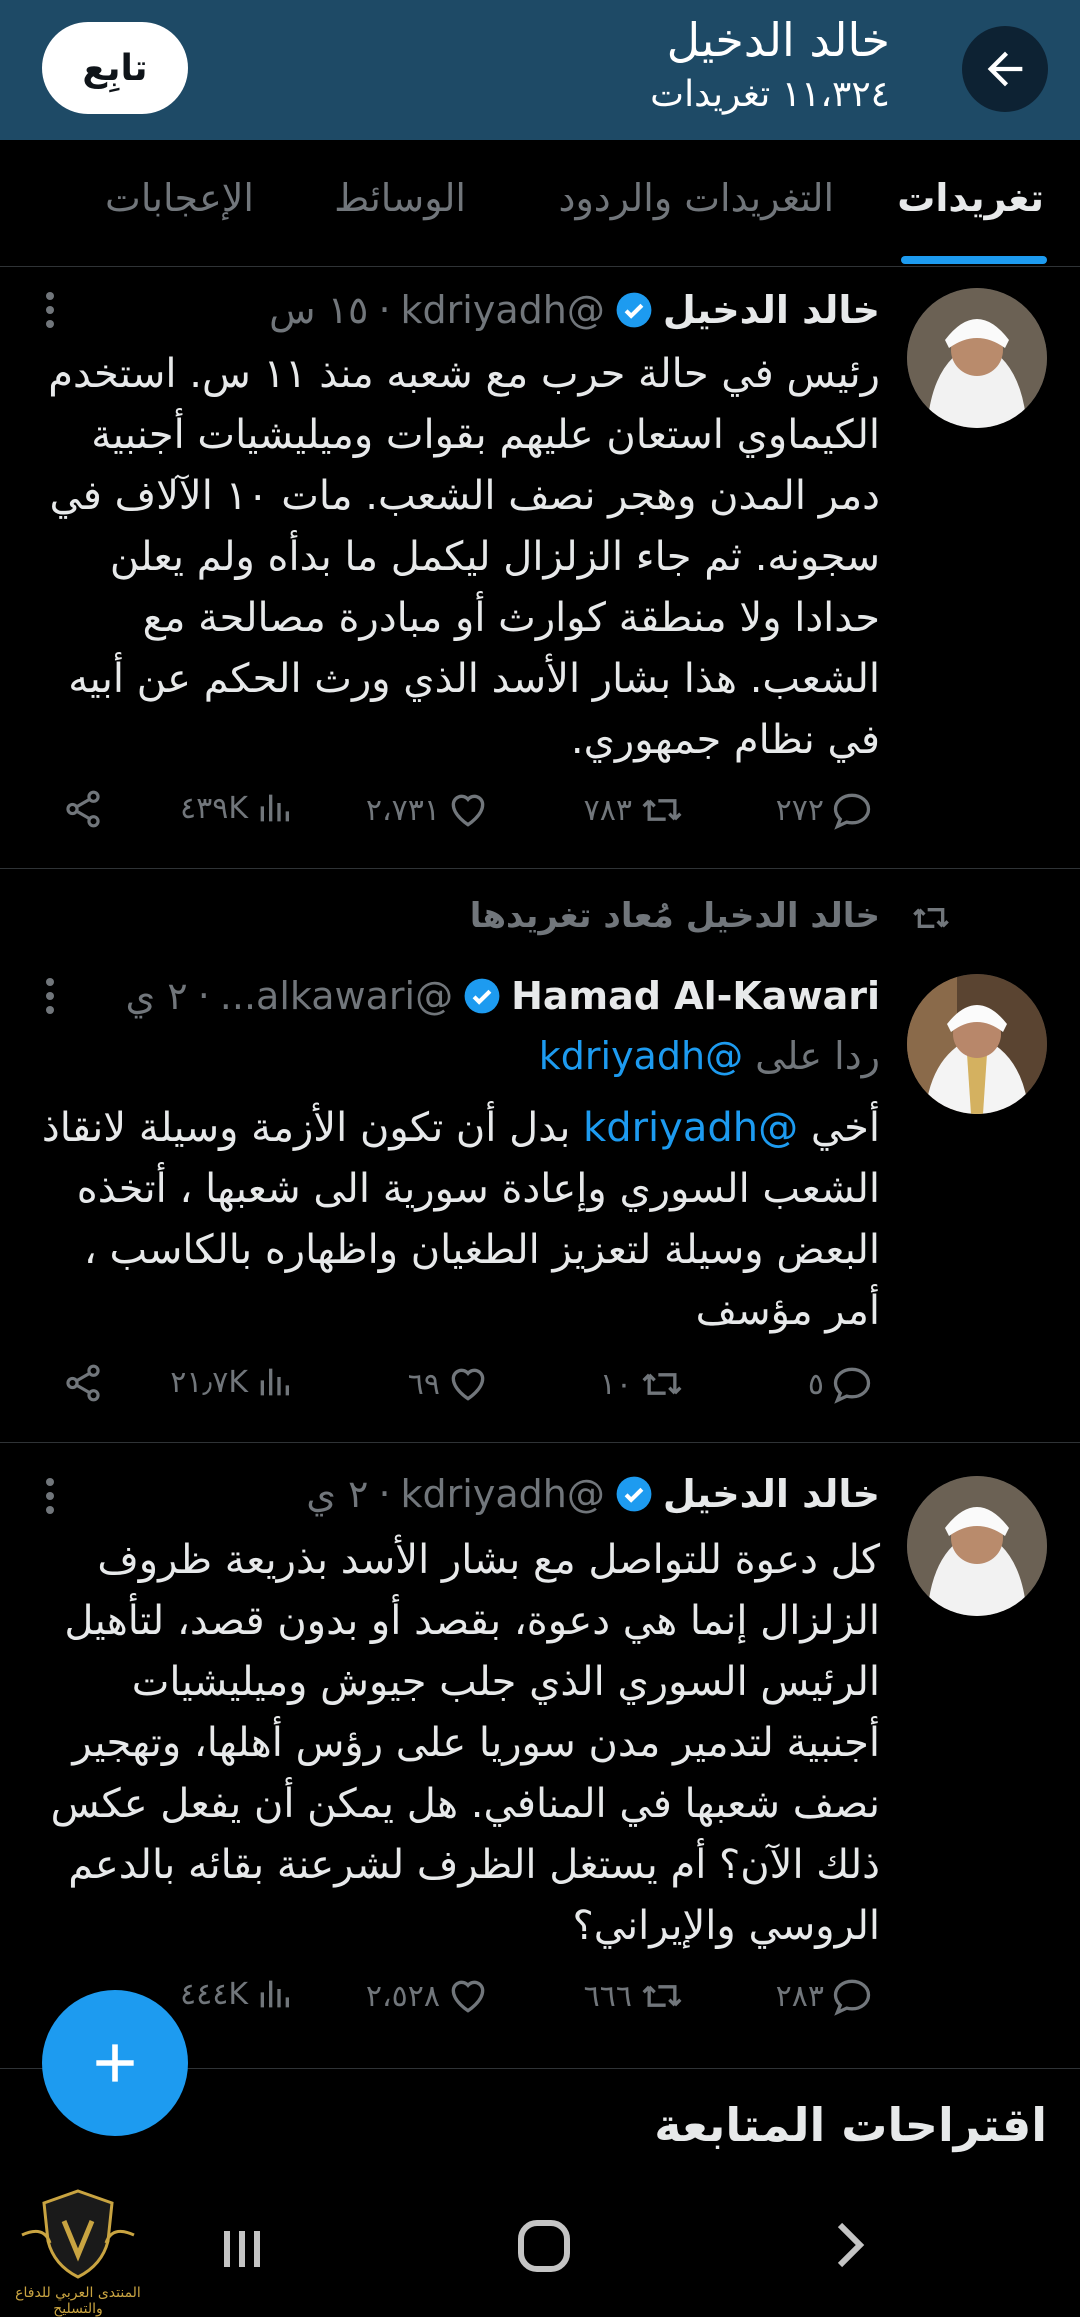 The image size is (1080, 2317). Describe the element at coordinates (815, 1384) in the screenshot. I see `reply-count: ٥` at that location.